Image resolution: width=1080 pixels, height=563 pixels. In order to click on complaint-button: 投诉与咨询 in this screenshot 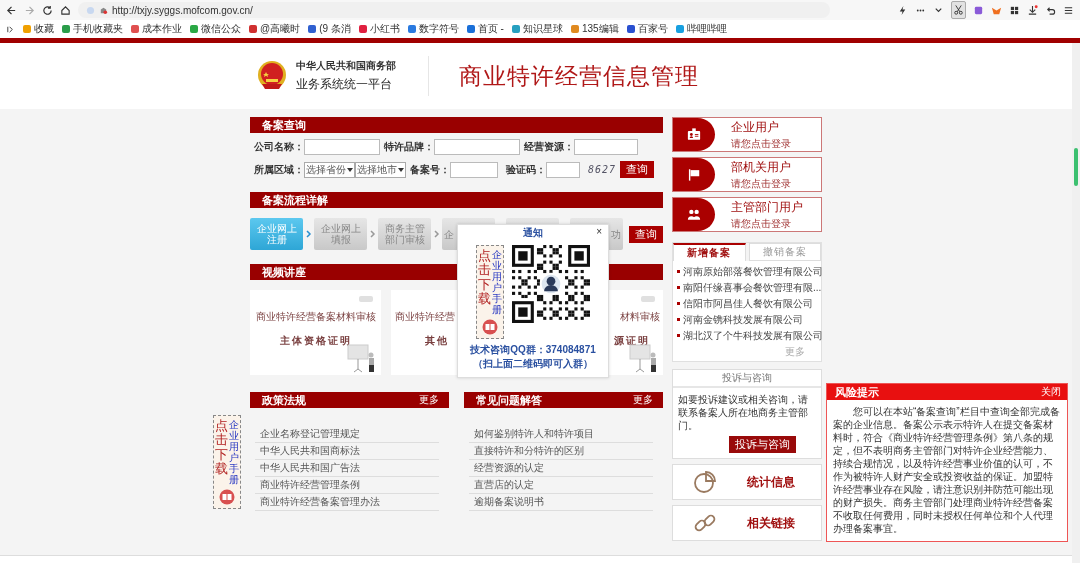, I will do `click(762, 444)`.